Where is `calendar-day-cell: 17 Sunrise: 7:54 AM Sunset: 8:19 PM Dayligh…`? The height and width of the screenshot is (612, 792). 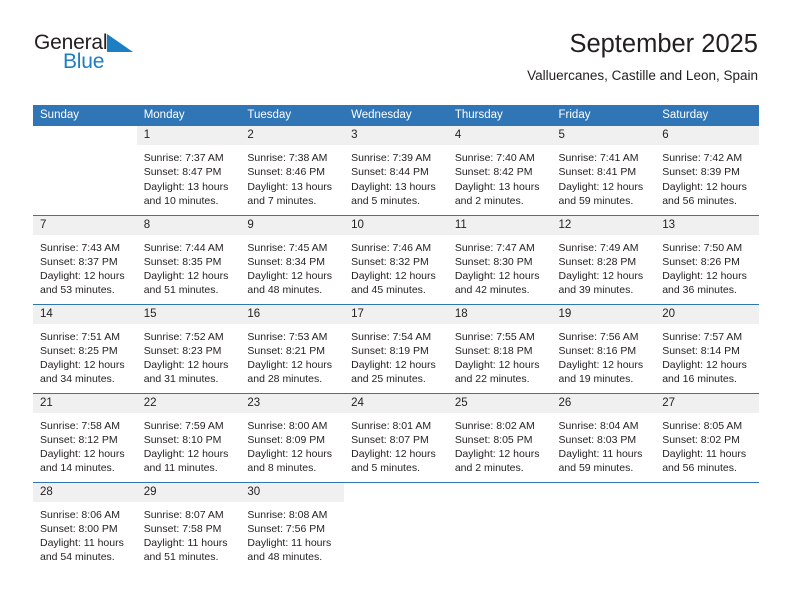 calendar-day-cell: 17 Sunrise: 7:54 AM Sunset: 8:19 PM Dayligh… is located at coordinates (396, 348).